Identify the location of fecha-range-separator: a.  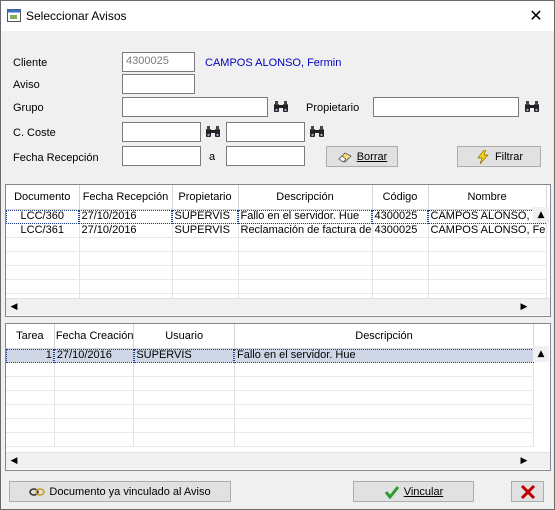
(212, 157).